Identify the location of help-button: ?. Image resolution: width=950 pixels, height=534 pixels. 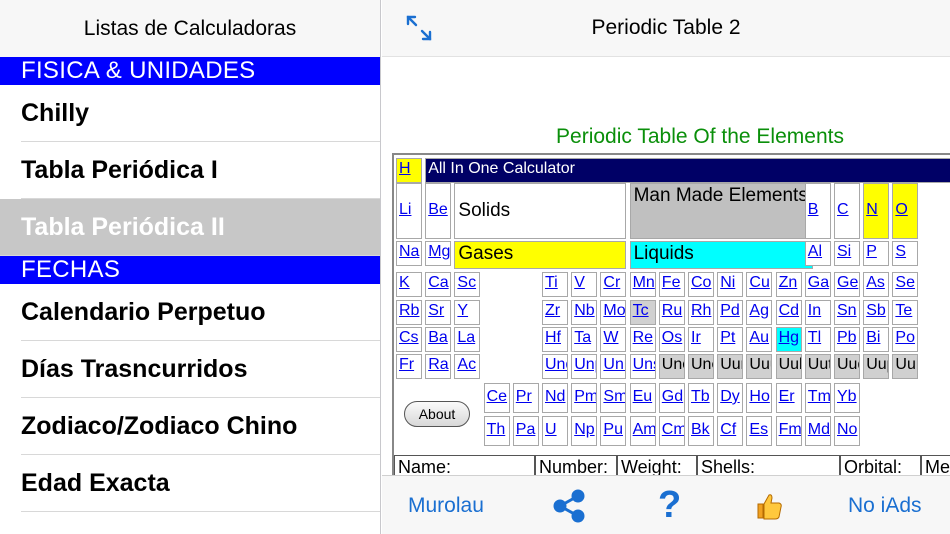
(669, 505).